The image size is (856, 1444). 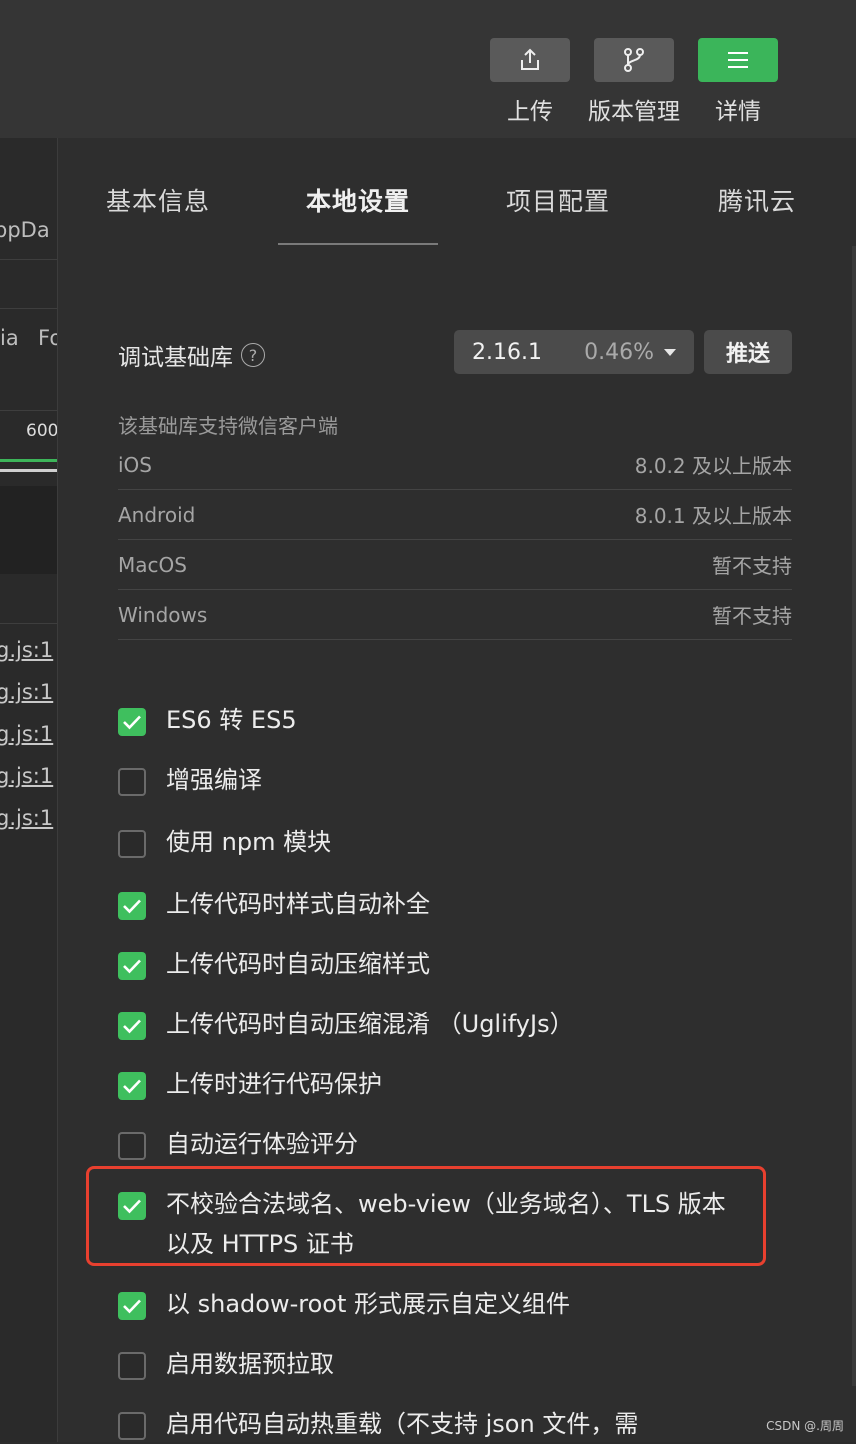 What do you see at coordinates (448, 845) in the screenshot?
I see `option-npm-module: 使用 npm 模块` at bounding box center [448, 845].